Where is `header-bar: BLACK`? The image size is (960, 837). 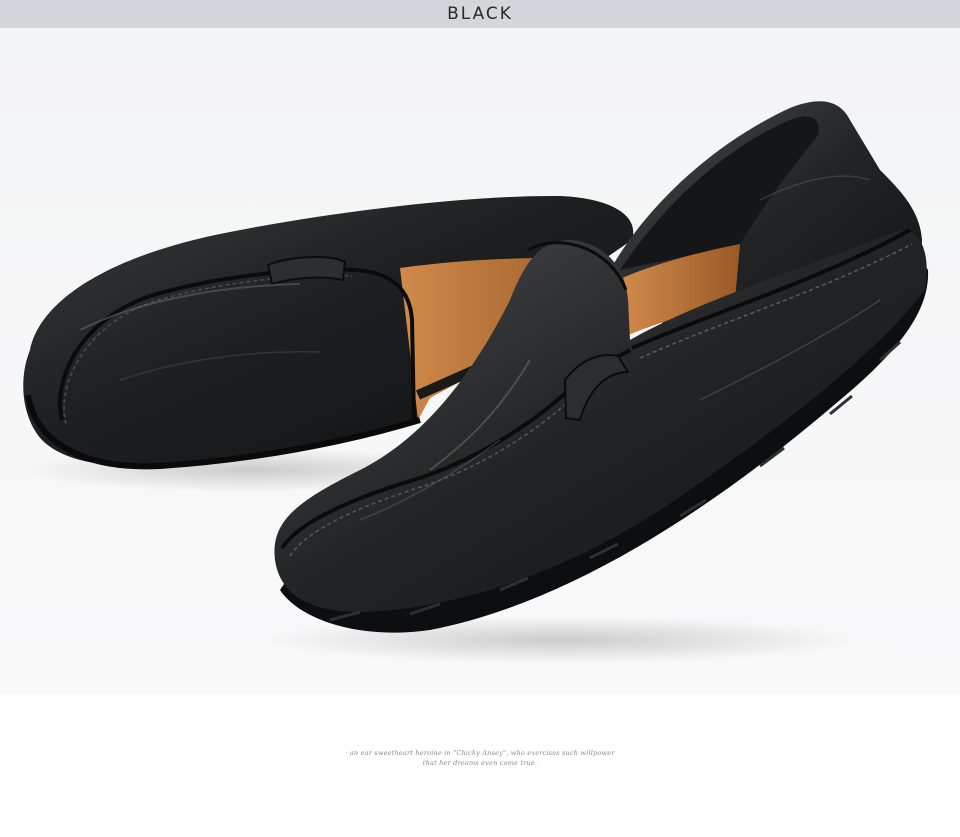 header-bar: BLACK is located at coordinates (480, 14).